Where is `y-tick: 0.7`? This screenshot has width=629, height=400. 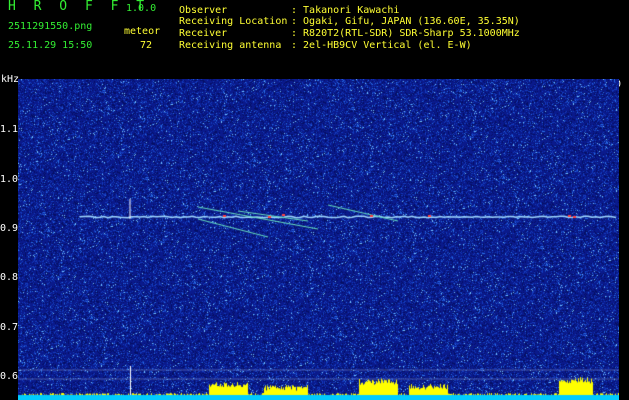
y-tick: 0.7 is located at coordinates (9, 327).